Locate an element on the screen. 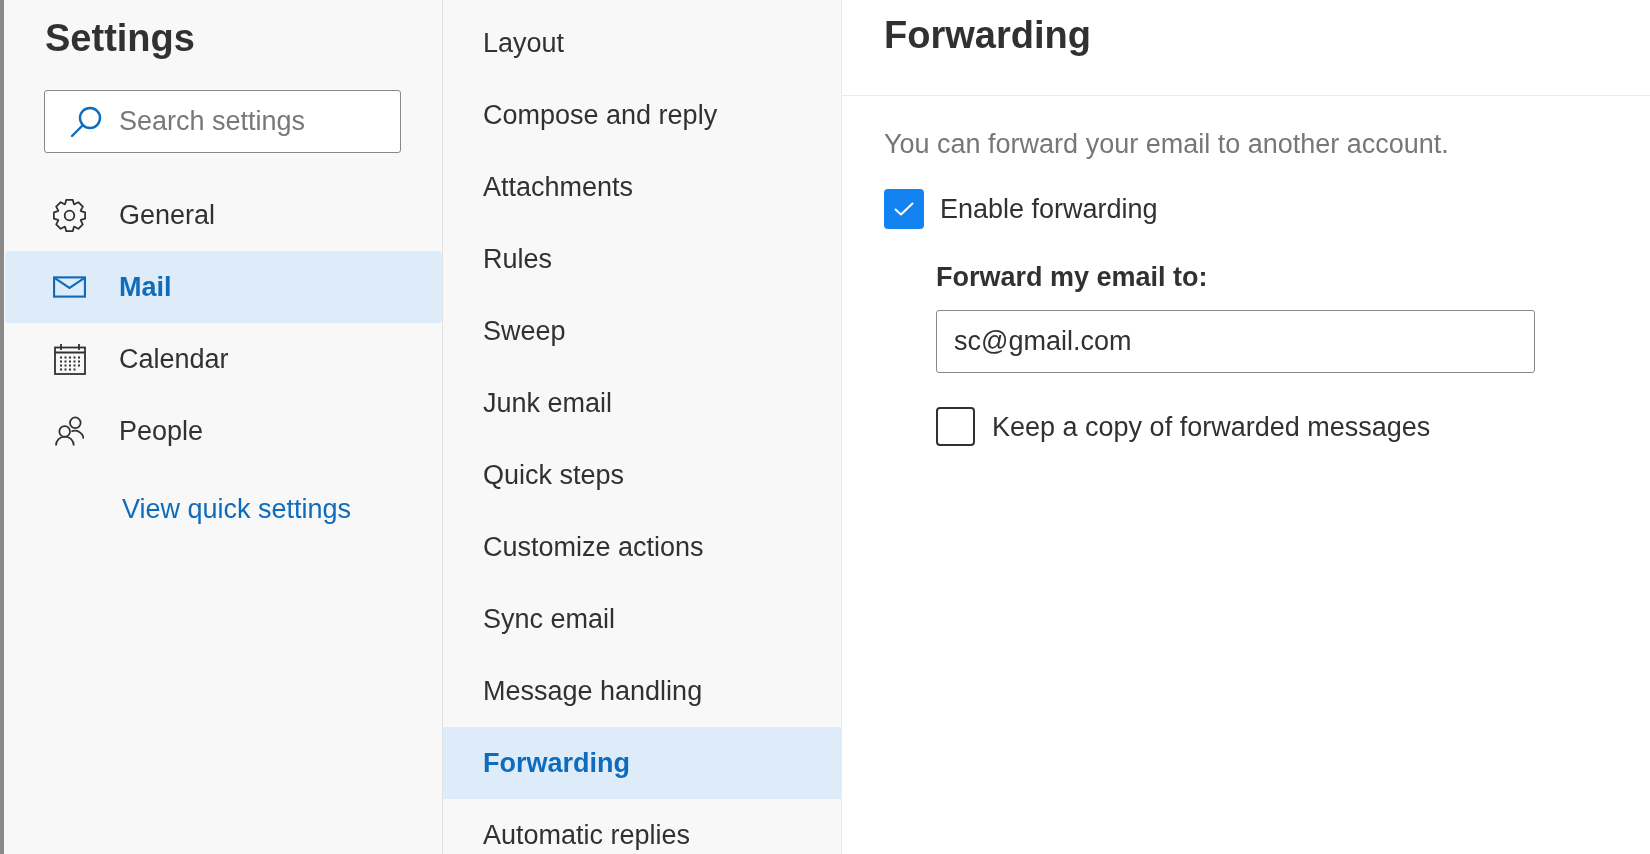 Image resolution: width=1650 pixels, height=854 pixels. sidebar-nav-item: General is located at coordinates (223, 215).